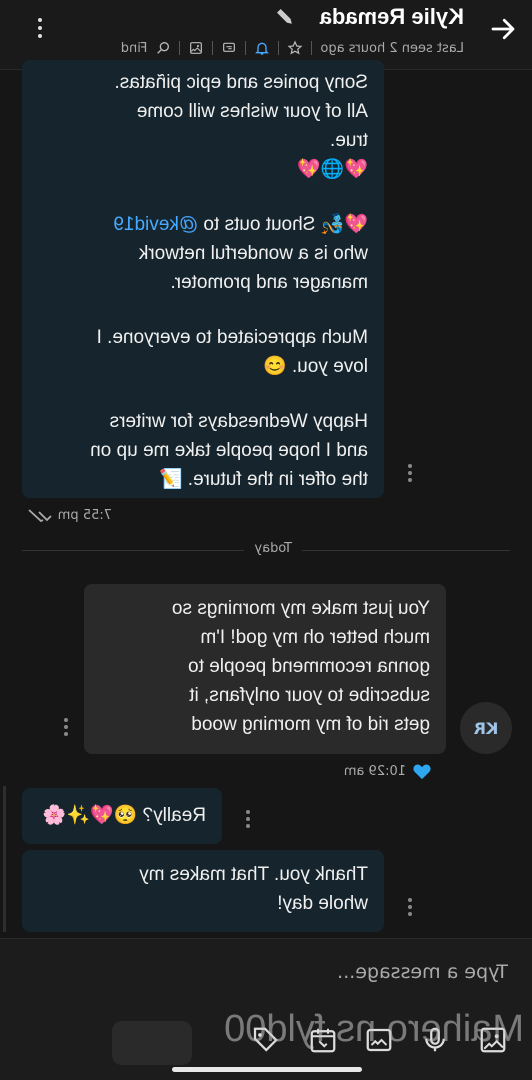 The image size is (532, 1080). What do you see at coordinates (163, 48) in the screenshot?
I see `search-icon` at bounding box center [163, 48].